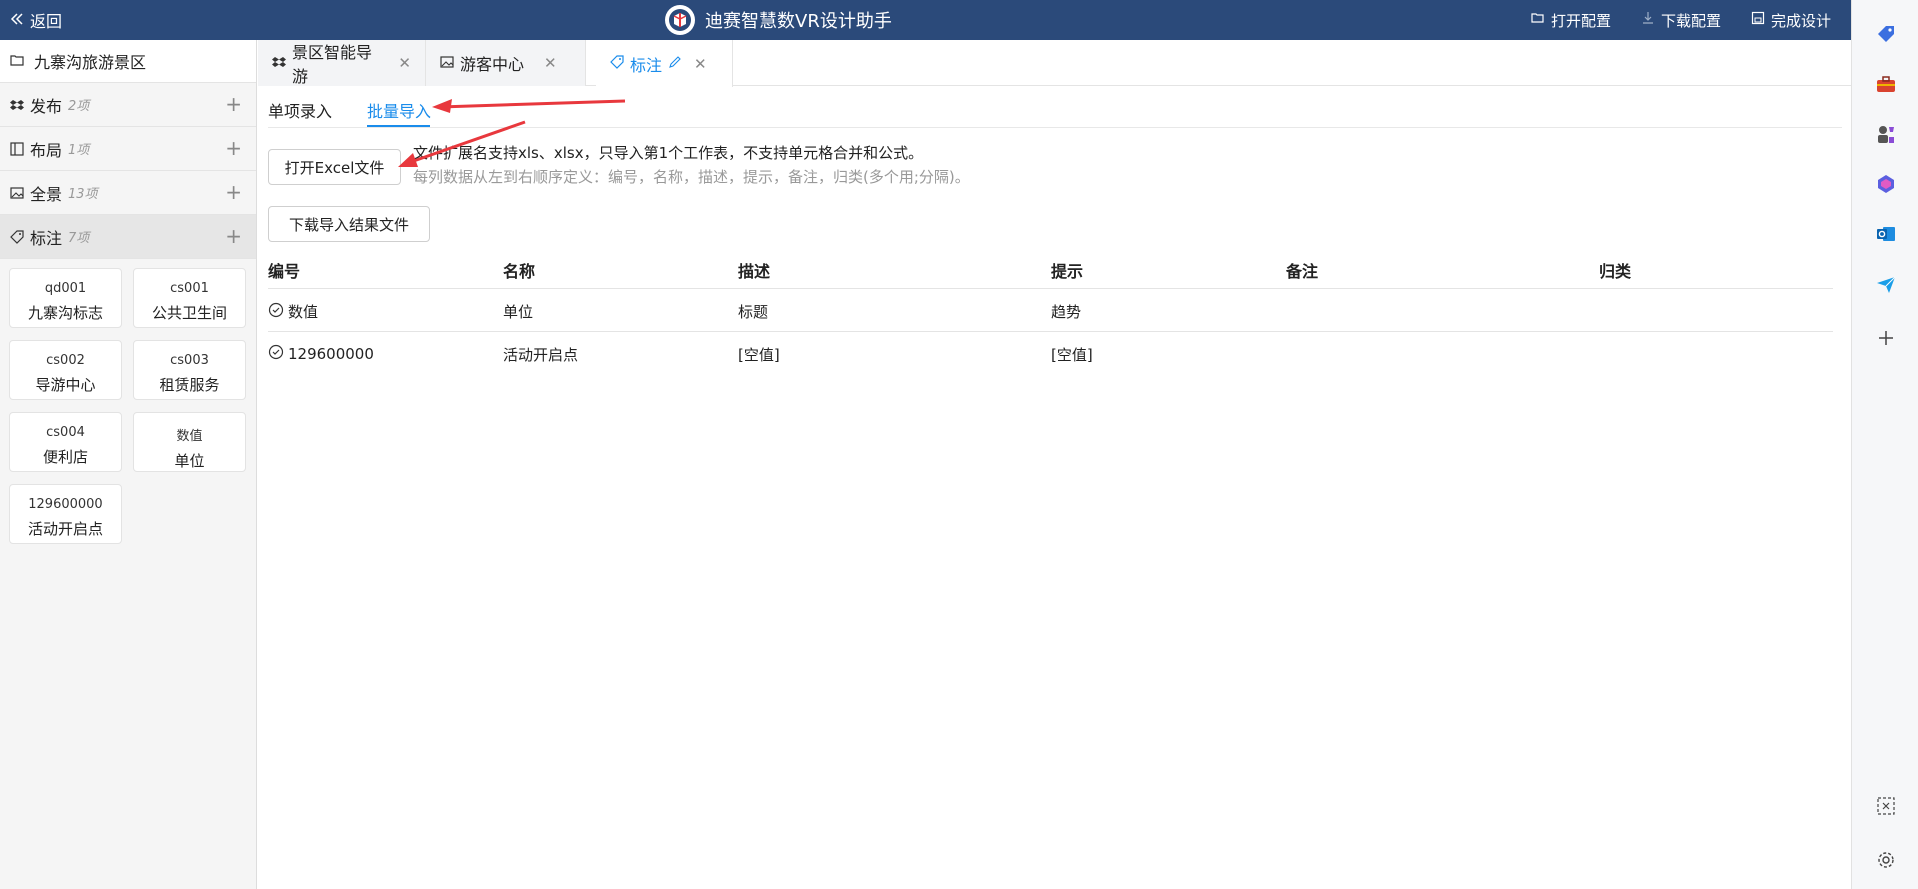 This screenshot has width=1918, height=889. I want to click on settings-gear-icon, so click(1886, 860).